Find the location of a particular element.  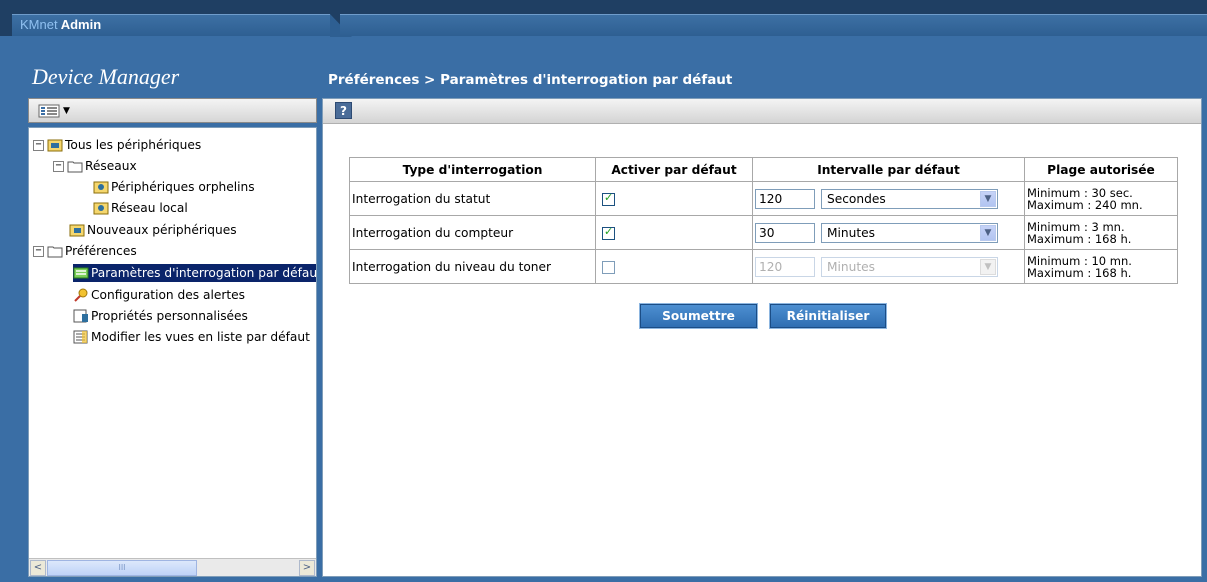

interval-input: 30 is located at coordinates (785, 232).